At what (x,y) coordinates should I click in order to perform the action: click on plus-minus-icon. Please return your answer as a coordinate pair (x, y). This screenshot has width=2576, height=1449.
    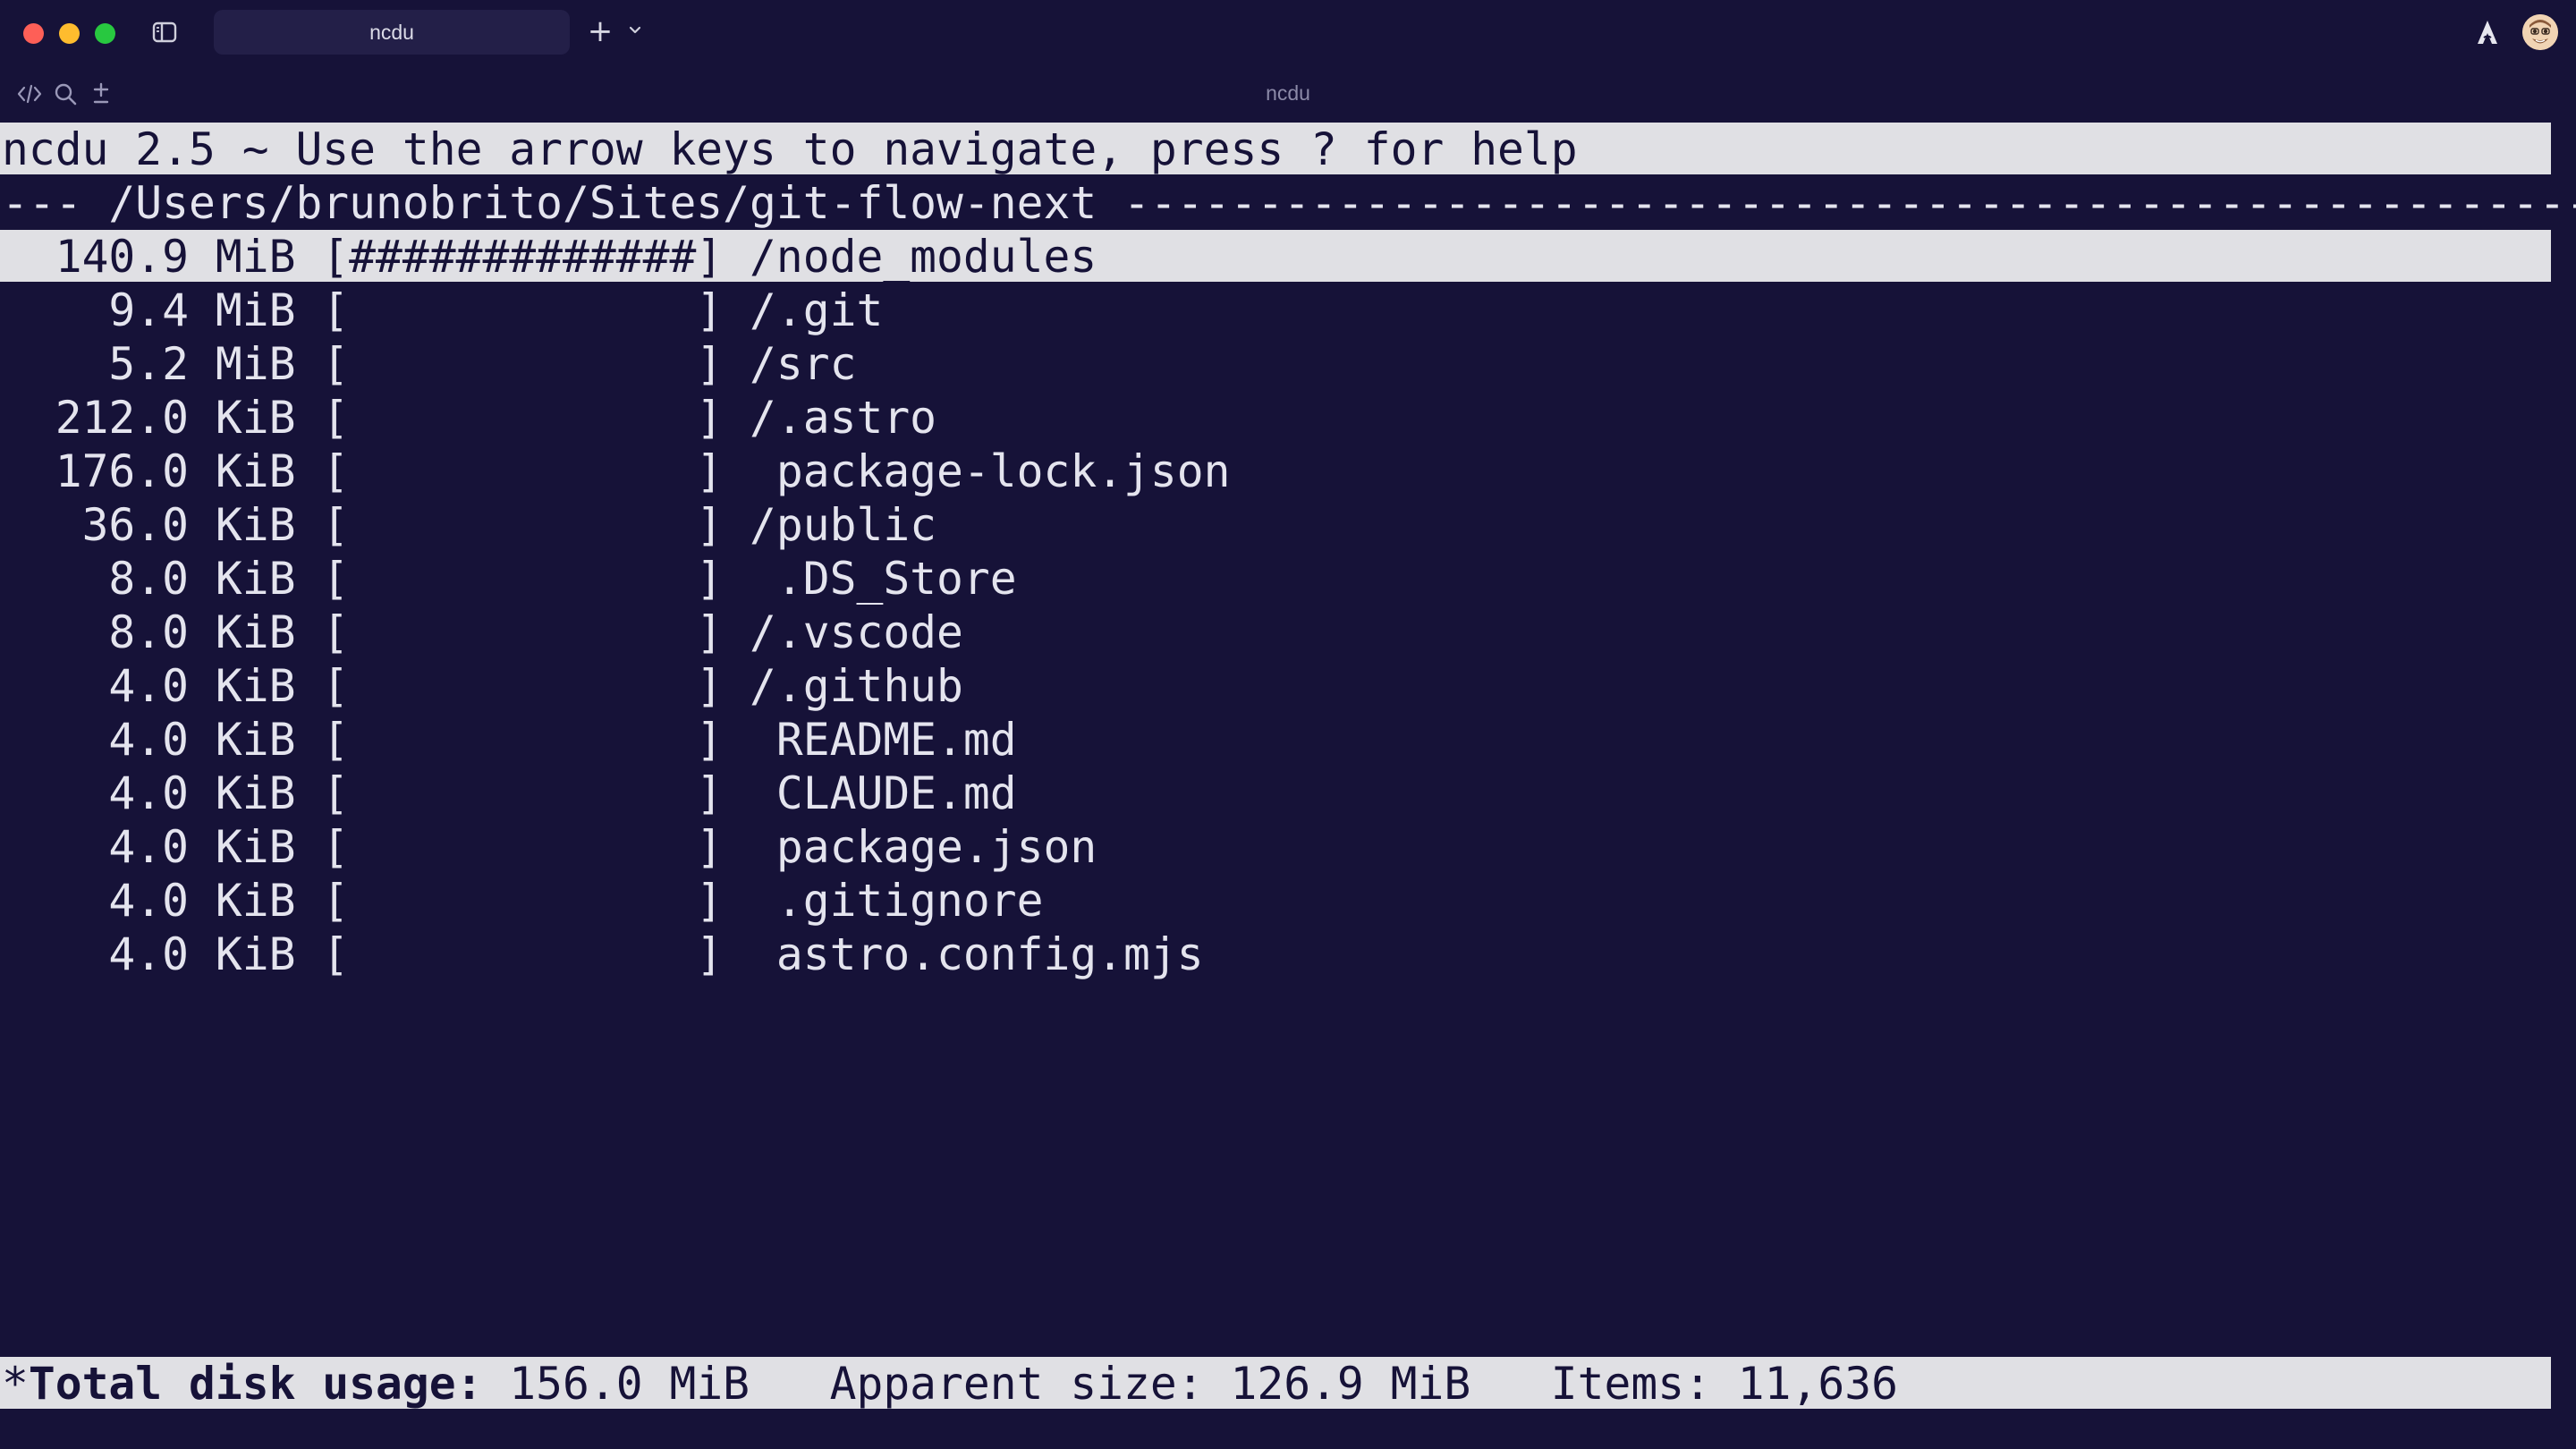
    Looking at the image, I should click on (101, 93).